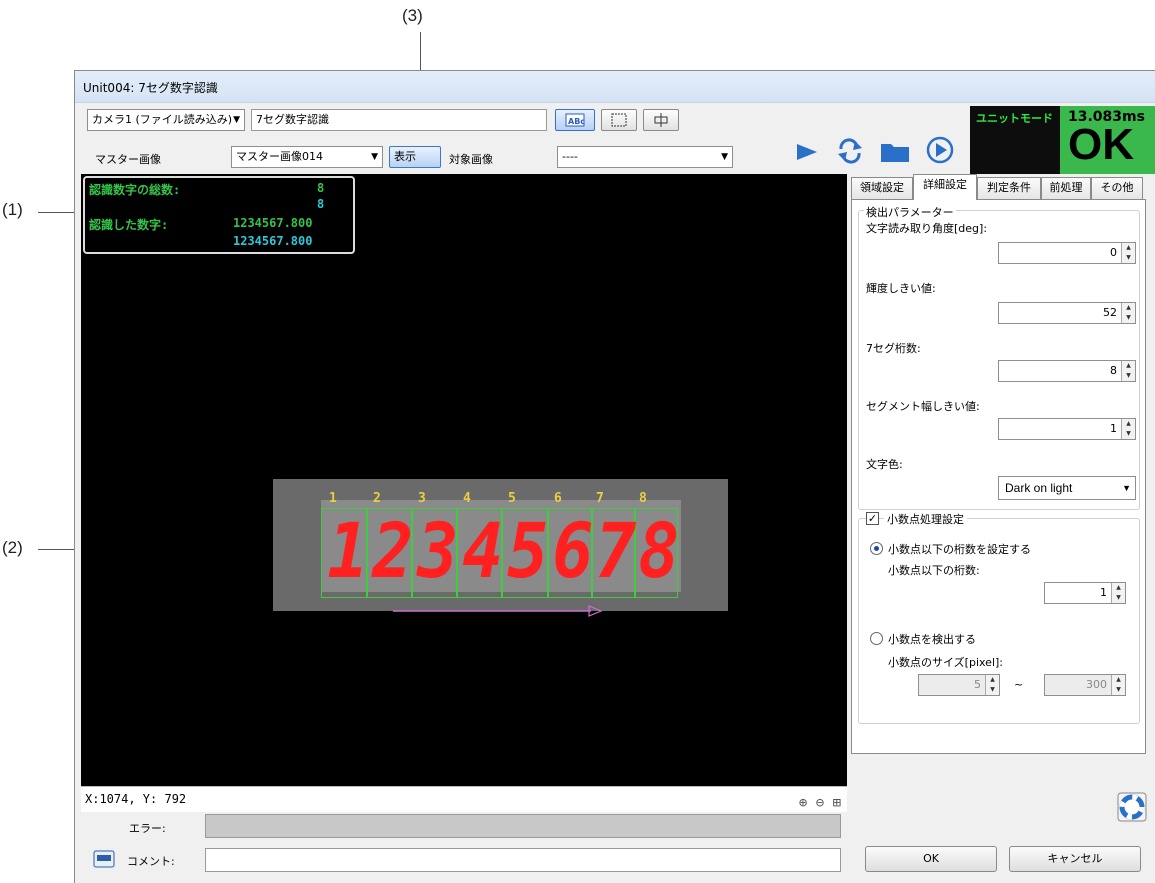  What do you see at coordinates (1039, 488) in the screenshot?
I see `char-color-value: Dark on light` at bounding box center [1039, 488].